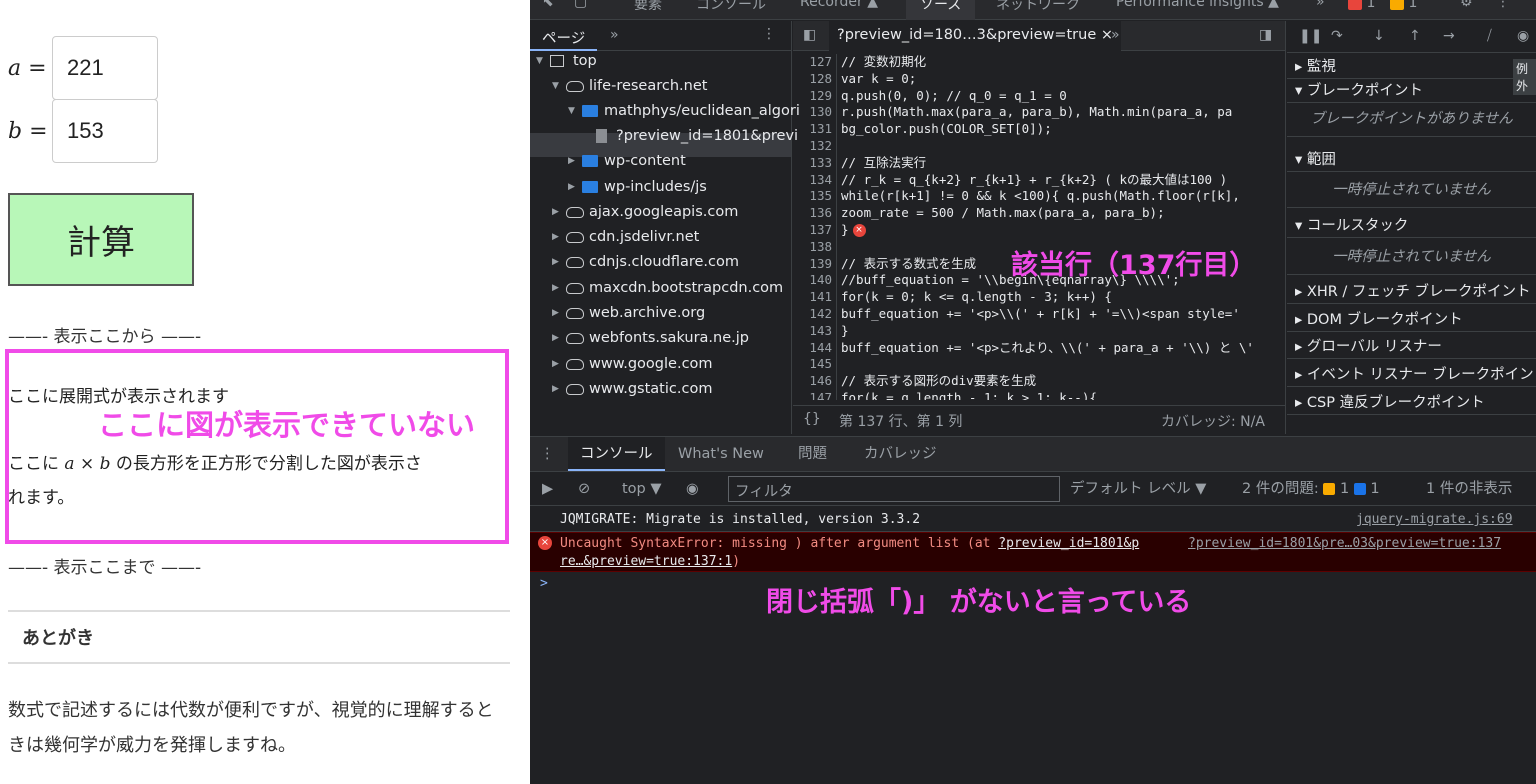  I want to click on tree-item: ▶ wp-includes/js, so click(637, 187).